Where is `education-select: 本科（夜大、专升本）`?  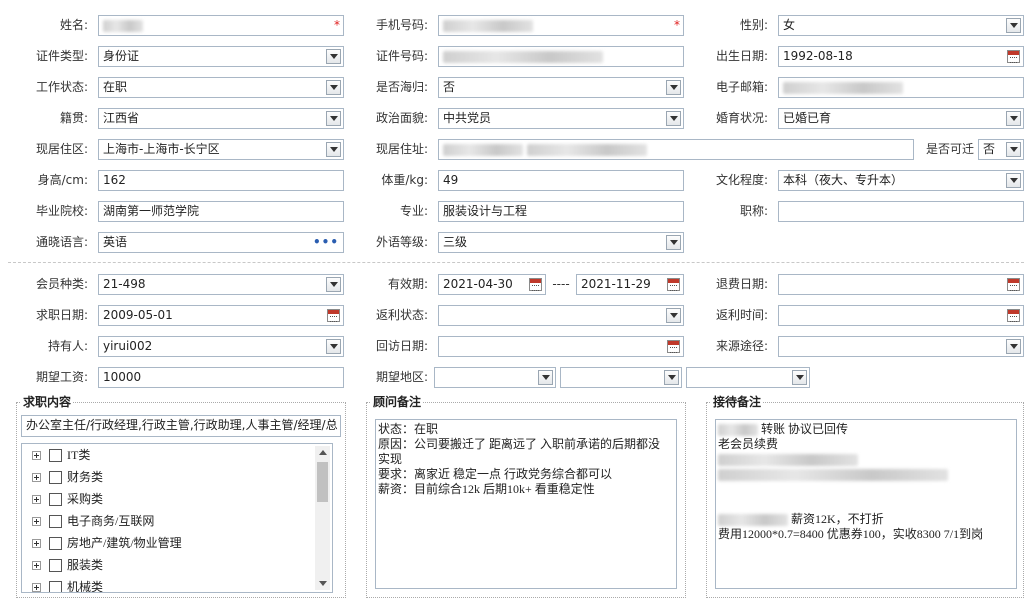 education-select: 本科（夜大、专升本） is located at coordinates (901, 180).